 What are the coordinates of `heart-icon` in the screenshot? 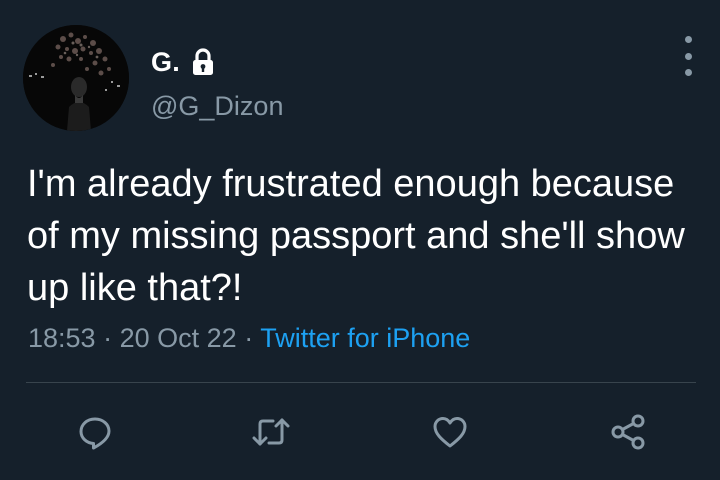 It's located at (450, 432).